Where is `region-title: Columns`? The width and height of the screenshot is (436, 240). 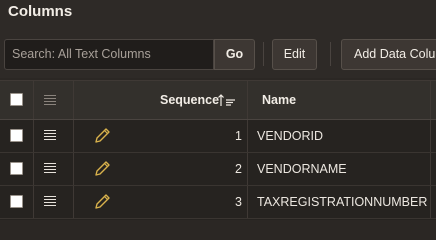
region-title: Columns is located at coordinates (40, 11).